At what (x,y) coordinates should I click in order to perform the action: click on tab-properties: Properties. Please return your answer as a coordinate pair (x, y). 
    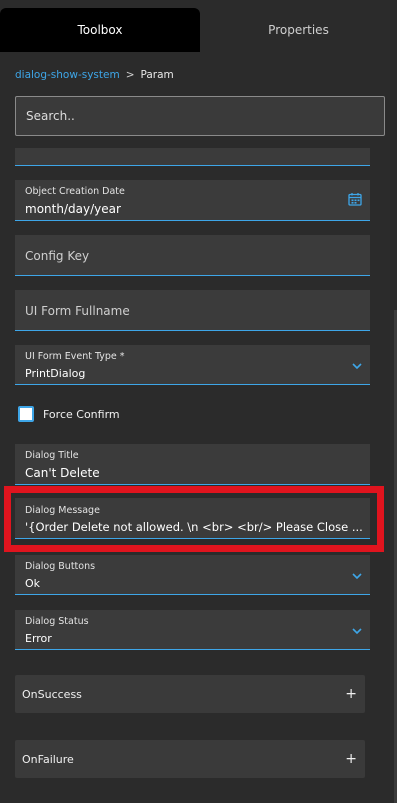
    Looking at the image, I should click on (298, 30).